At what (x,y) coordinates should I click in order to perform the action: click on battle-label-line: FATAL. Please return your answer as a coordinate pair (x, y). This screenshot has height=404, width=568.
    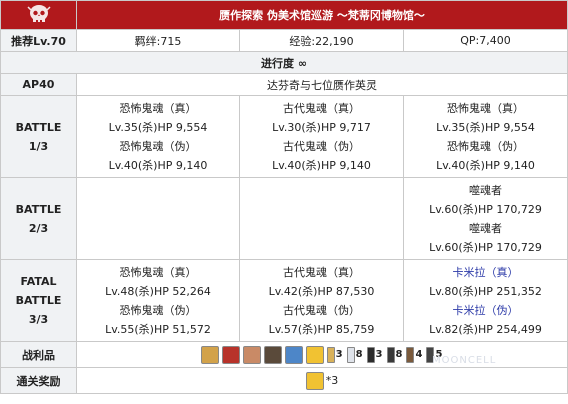
    Looking at the image, I should click on (38, 281).